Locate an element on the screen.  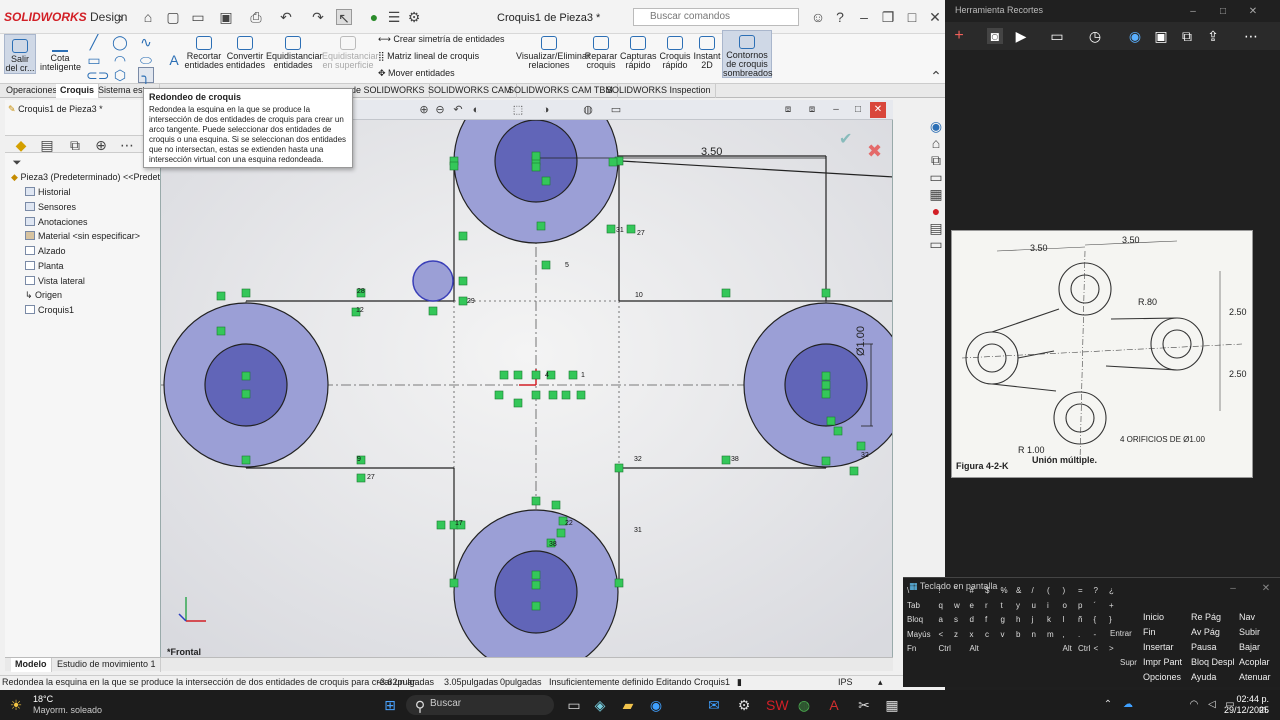
sketch-fillet-icon: ╮ is located at coordinates (146, 75).